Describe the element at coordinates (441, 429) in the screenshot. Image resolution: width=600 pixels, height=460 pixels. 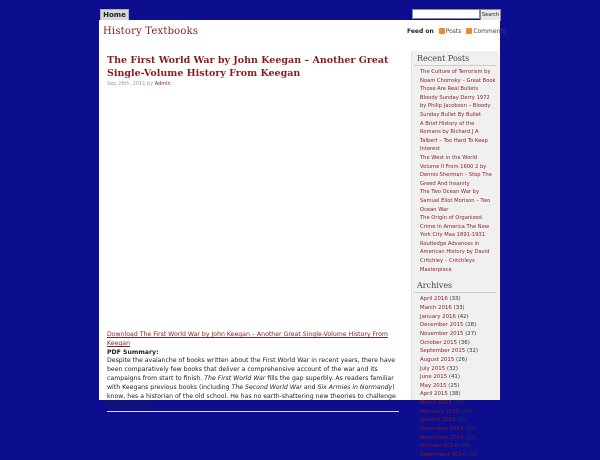
I see `archive-link: December 2014` at that location.